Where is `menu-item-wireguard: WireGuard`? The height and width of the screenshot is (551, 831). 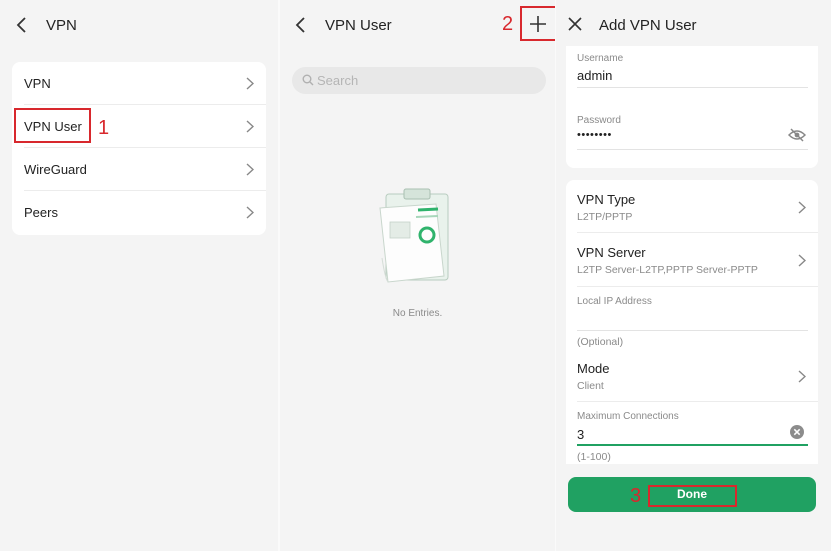 menu-item-wireguard: WireGuard is located at coordinates (139, 169).